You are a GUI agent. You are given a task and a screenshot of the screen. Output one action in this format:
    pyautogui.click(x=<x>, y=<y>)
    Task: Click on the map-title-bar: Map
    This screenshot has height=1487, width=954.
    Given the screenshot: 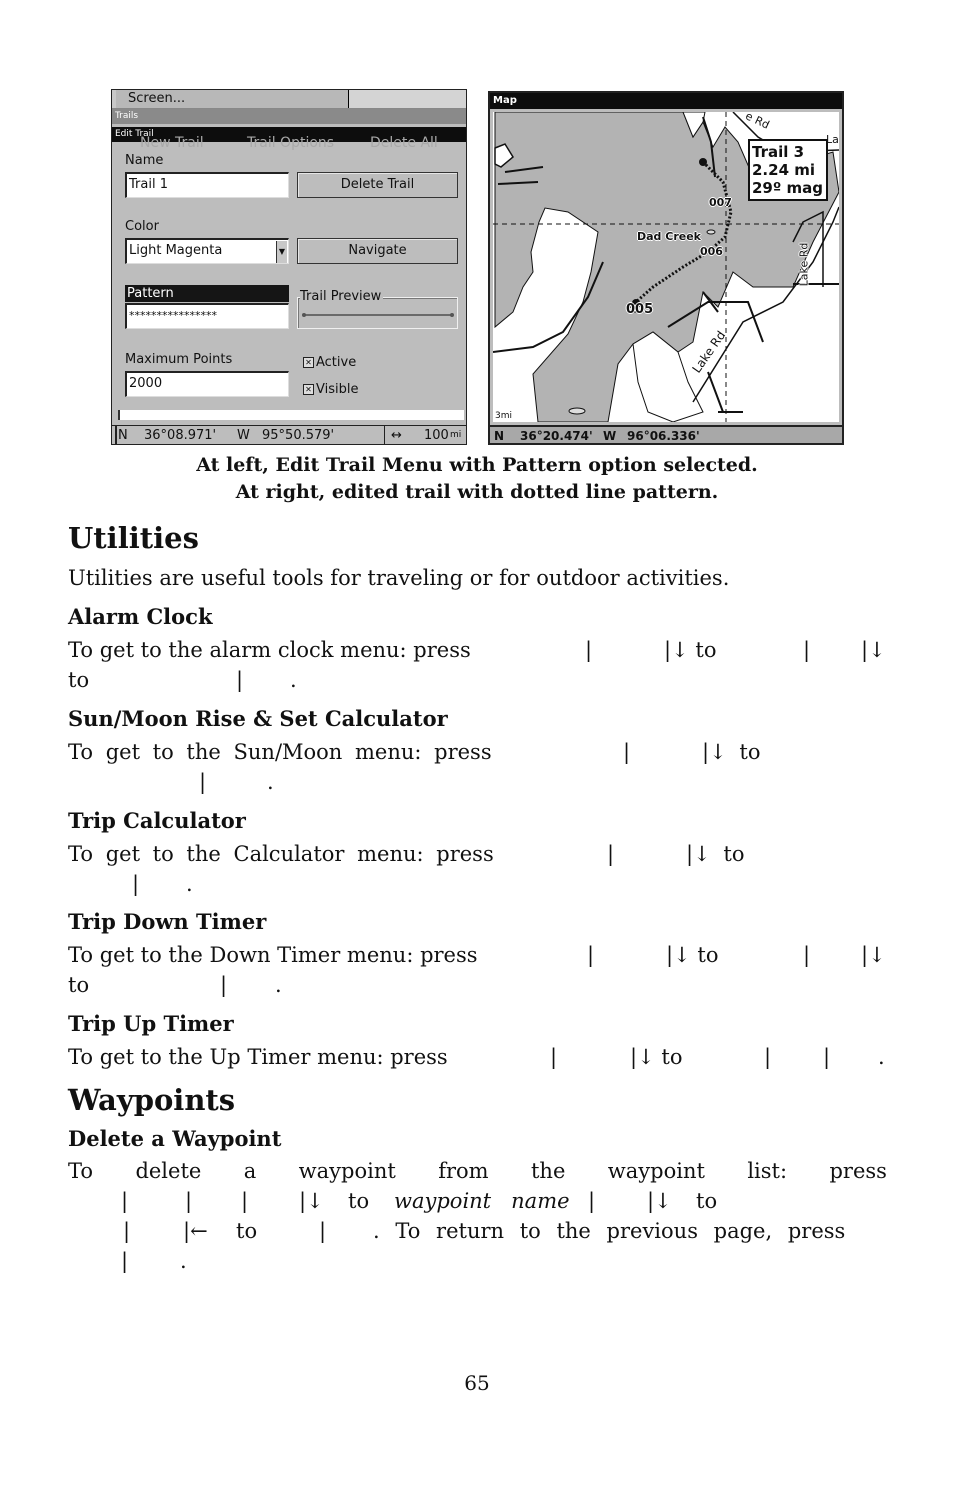 What is the action you would take?
    pyautogui.click(x=666, y=101)
    